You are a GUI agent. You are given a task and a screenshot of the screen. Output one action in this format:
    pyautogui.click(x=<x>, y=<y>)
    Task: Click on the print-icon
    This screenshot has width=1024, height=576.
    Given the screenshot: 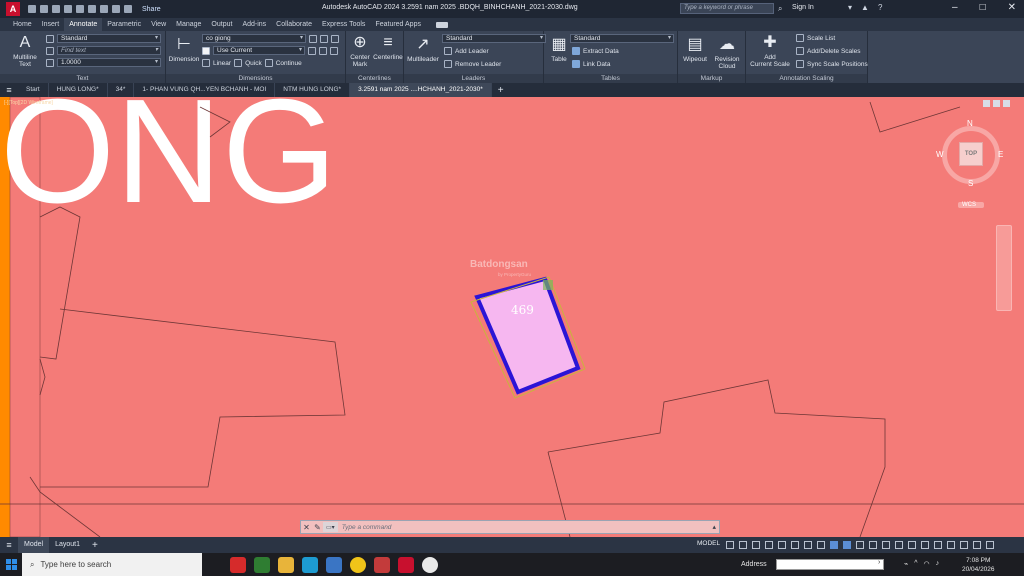 What is the action you would take?
    pyautogui.click(x=104, y=9)
    